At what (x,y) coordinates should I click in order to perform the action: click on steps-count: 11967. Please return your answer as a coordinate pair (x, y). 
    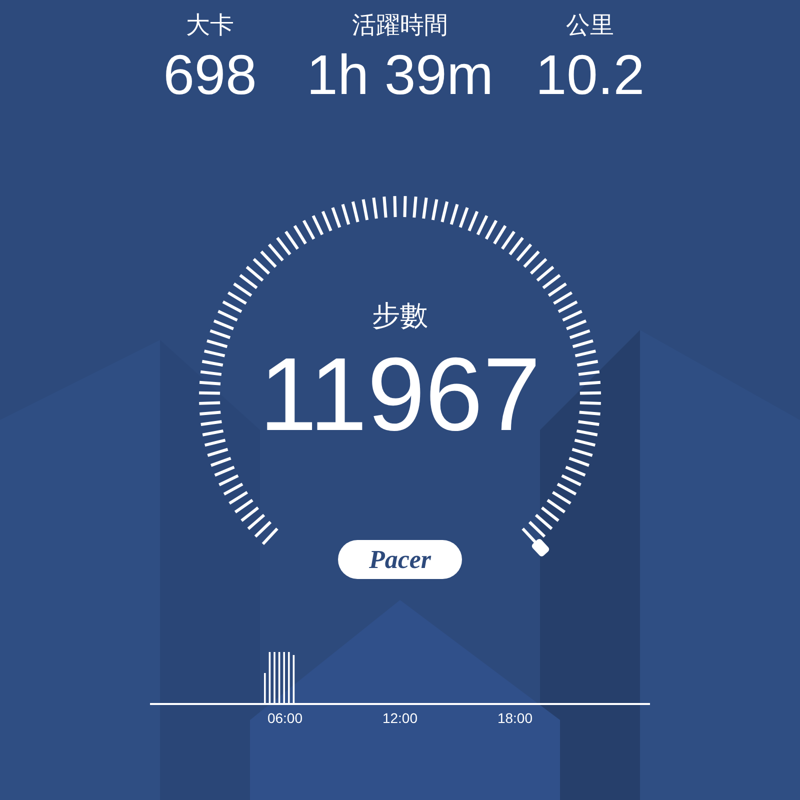
    Looking at the image, I should click on (400, 395).